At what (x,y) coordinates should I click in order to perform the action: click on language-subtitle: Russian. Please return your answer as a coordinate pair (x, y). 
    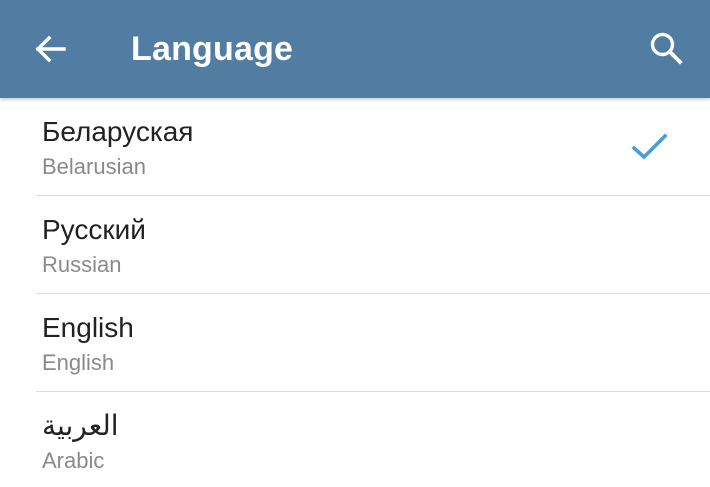
    Looking at the image, I should click on (82, 264).